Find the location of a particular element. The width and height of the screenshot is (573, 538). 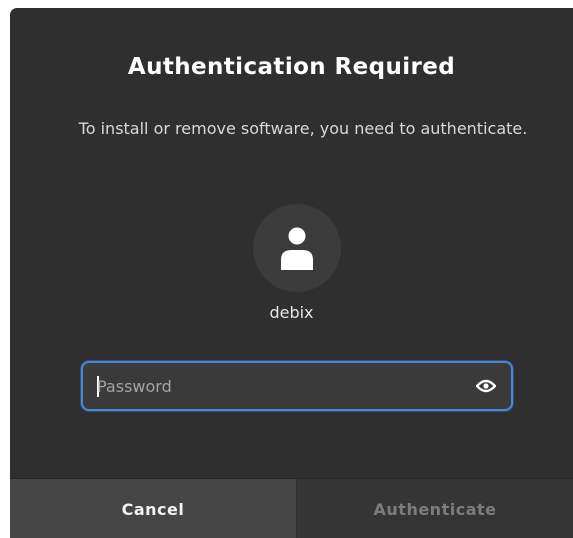

authenticate-button: Authenticate is located at coordinates (435, 508).